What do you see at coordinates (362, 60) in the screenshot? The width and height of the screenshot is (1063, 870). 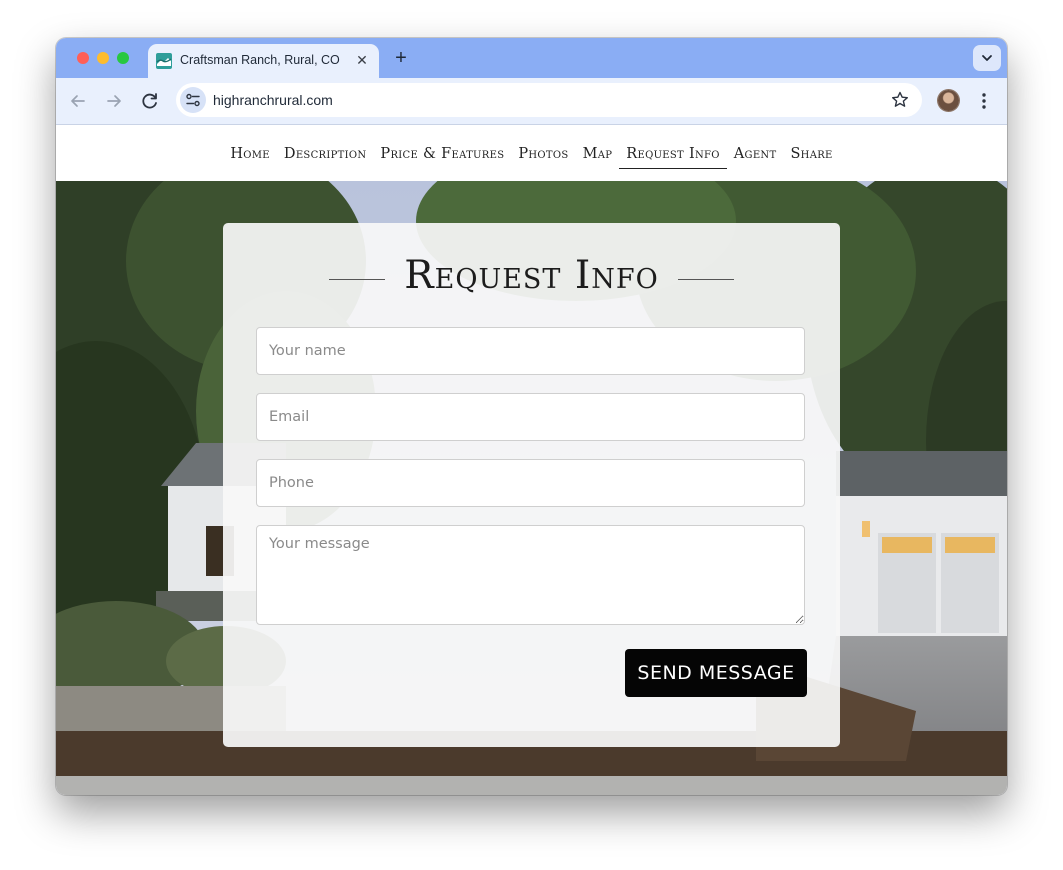 I see `close-tab-icon: ✕` at bounding box center [362, 60].